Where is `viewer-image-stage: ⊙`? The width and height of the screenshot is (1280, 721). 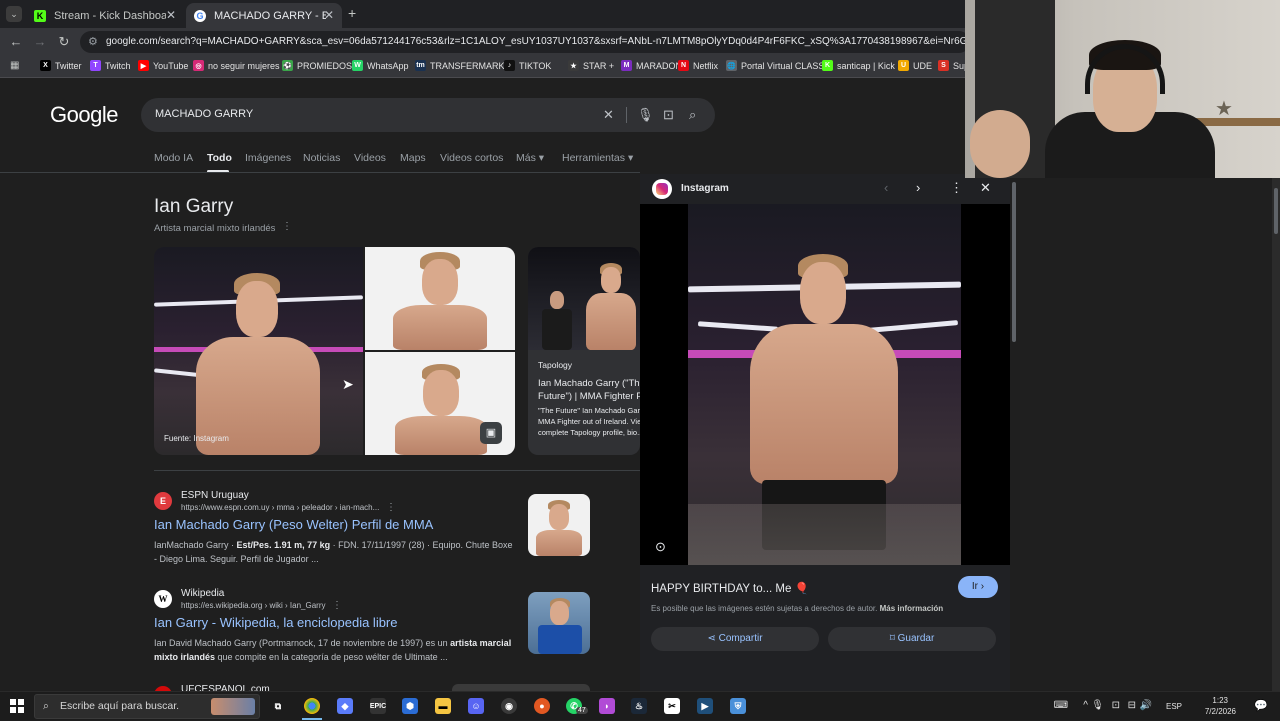 viewer-image-stage: ⊙ is located at coordinates (825, 384).